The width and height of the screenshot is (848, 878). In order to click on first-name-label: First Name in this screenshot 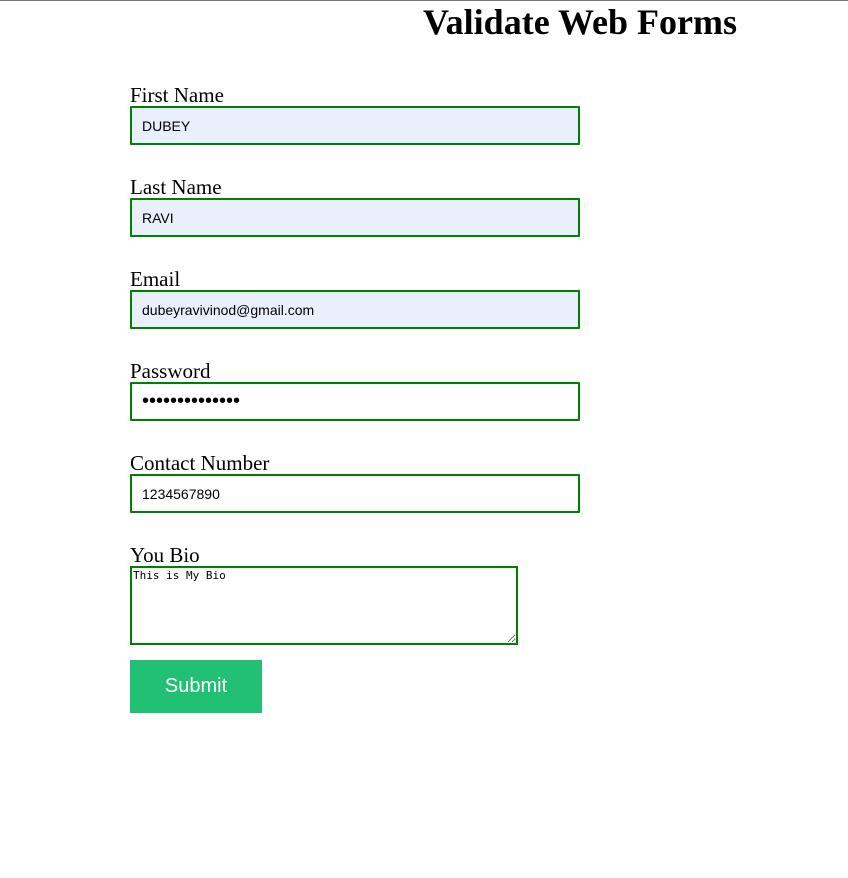, I will do `click(177, 95)`.